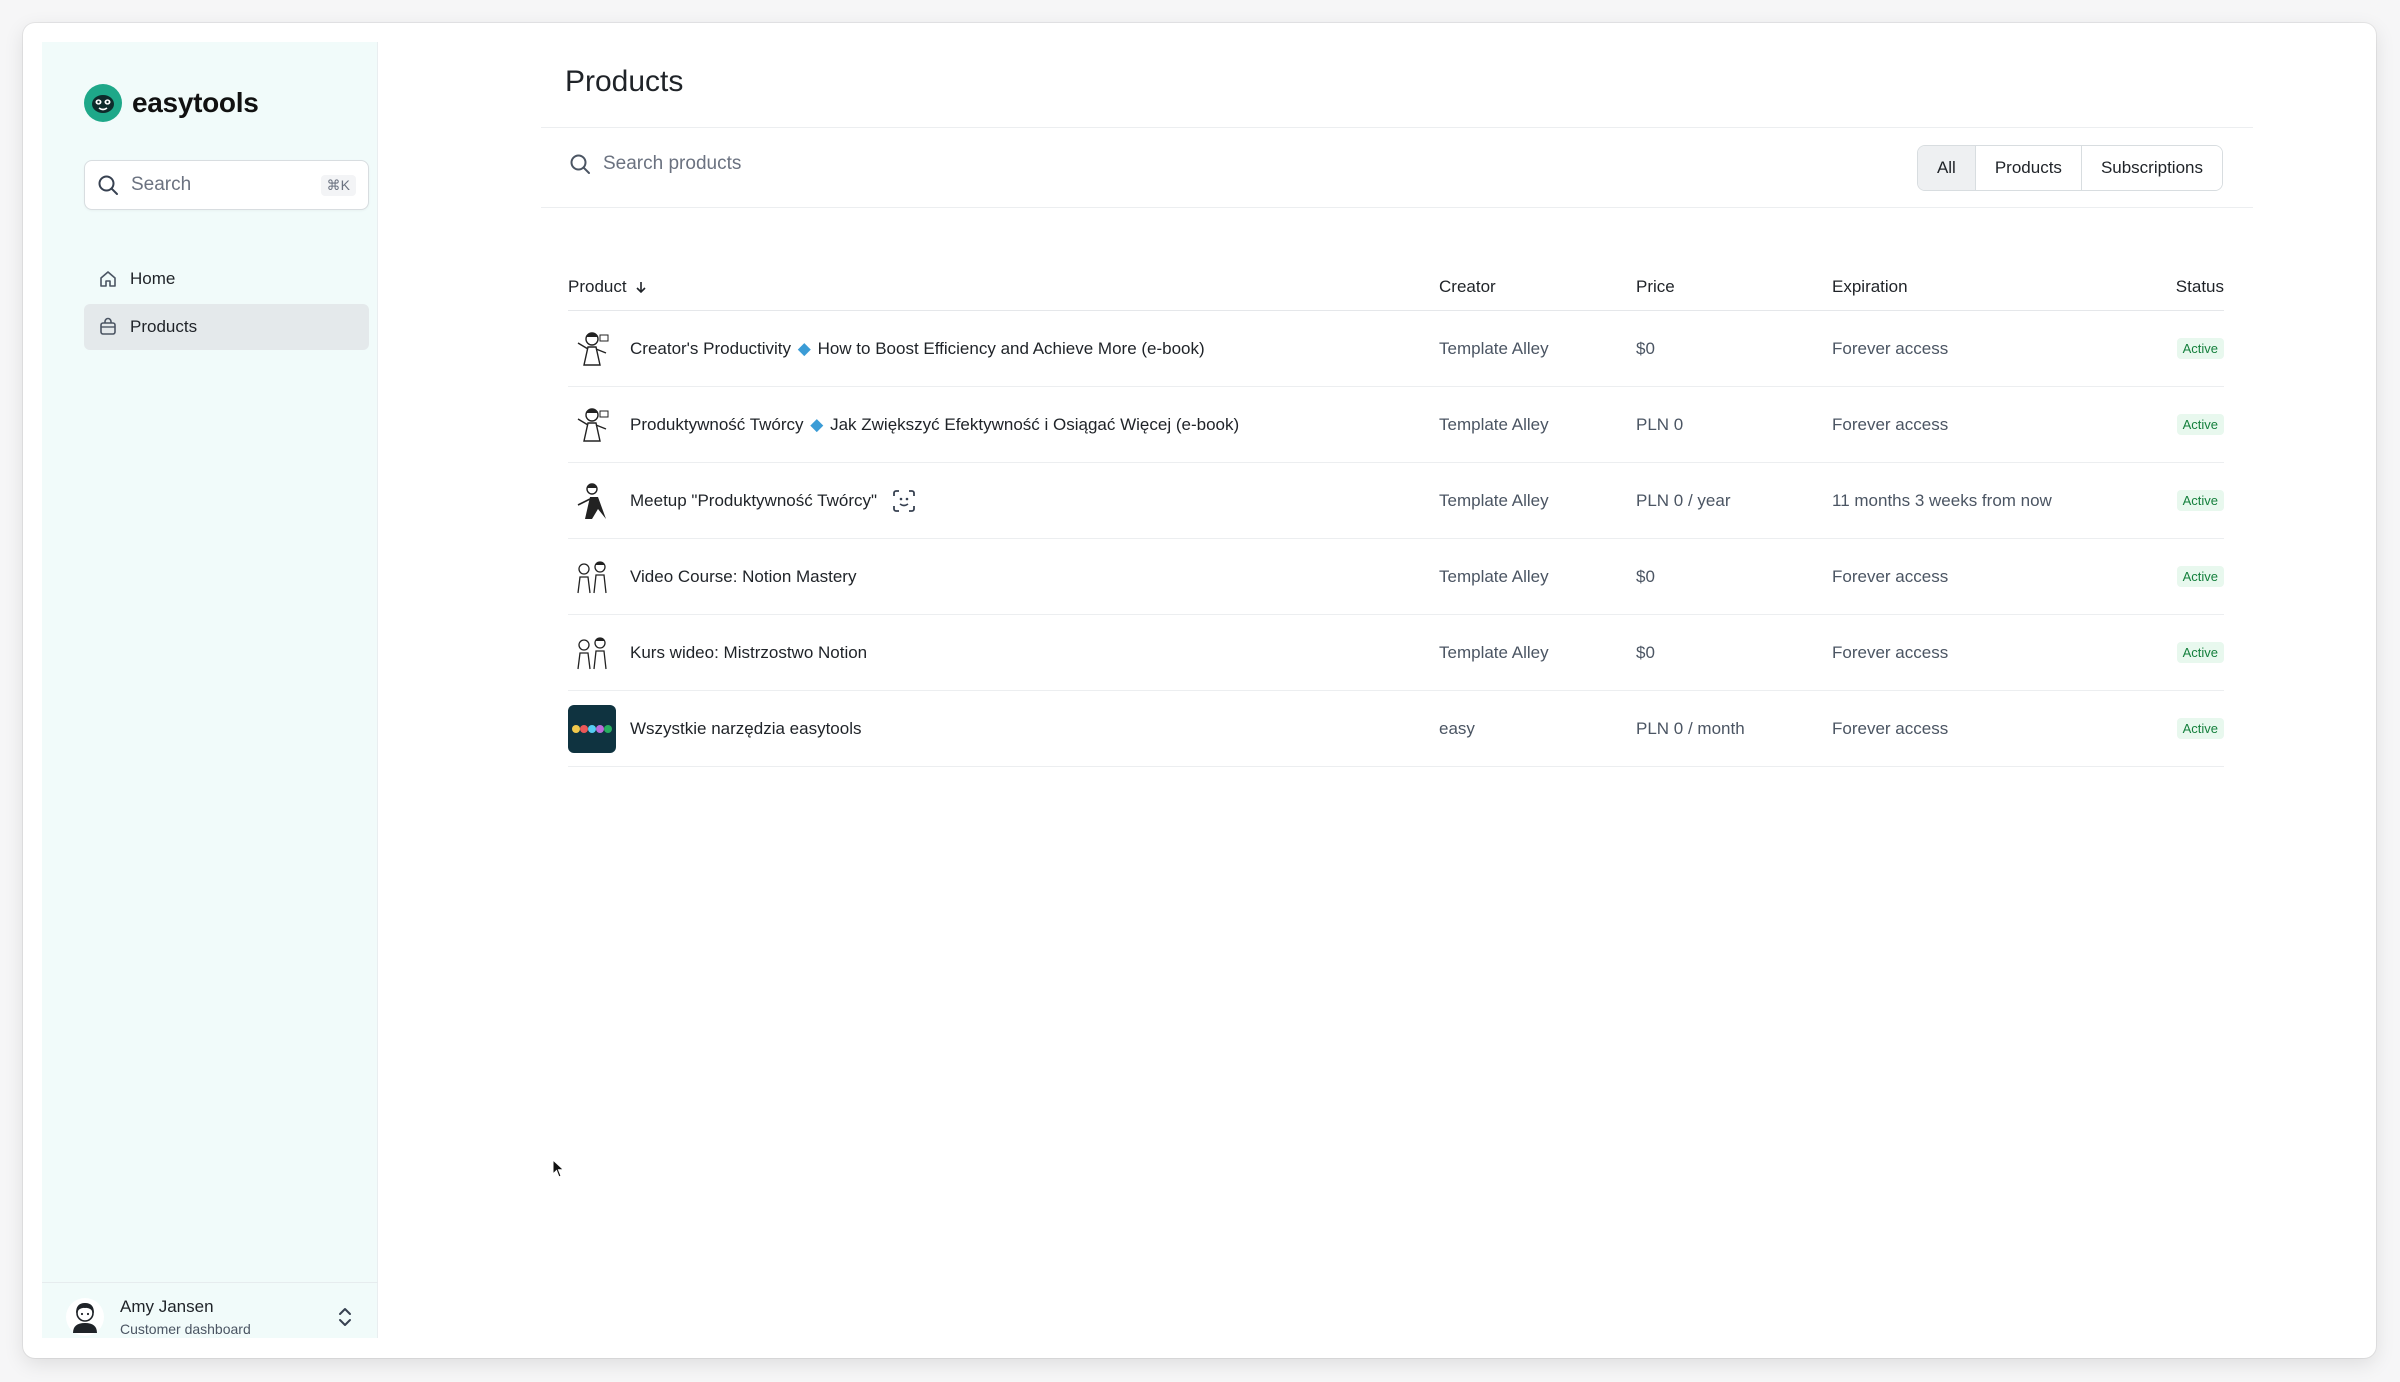  What do you see at coordinates (745, 729) in the screenshot?
I see `product-name: Wszystkie narzędzia easytools` at bounding box center [745, 729].